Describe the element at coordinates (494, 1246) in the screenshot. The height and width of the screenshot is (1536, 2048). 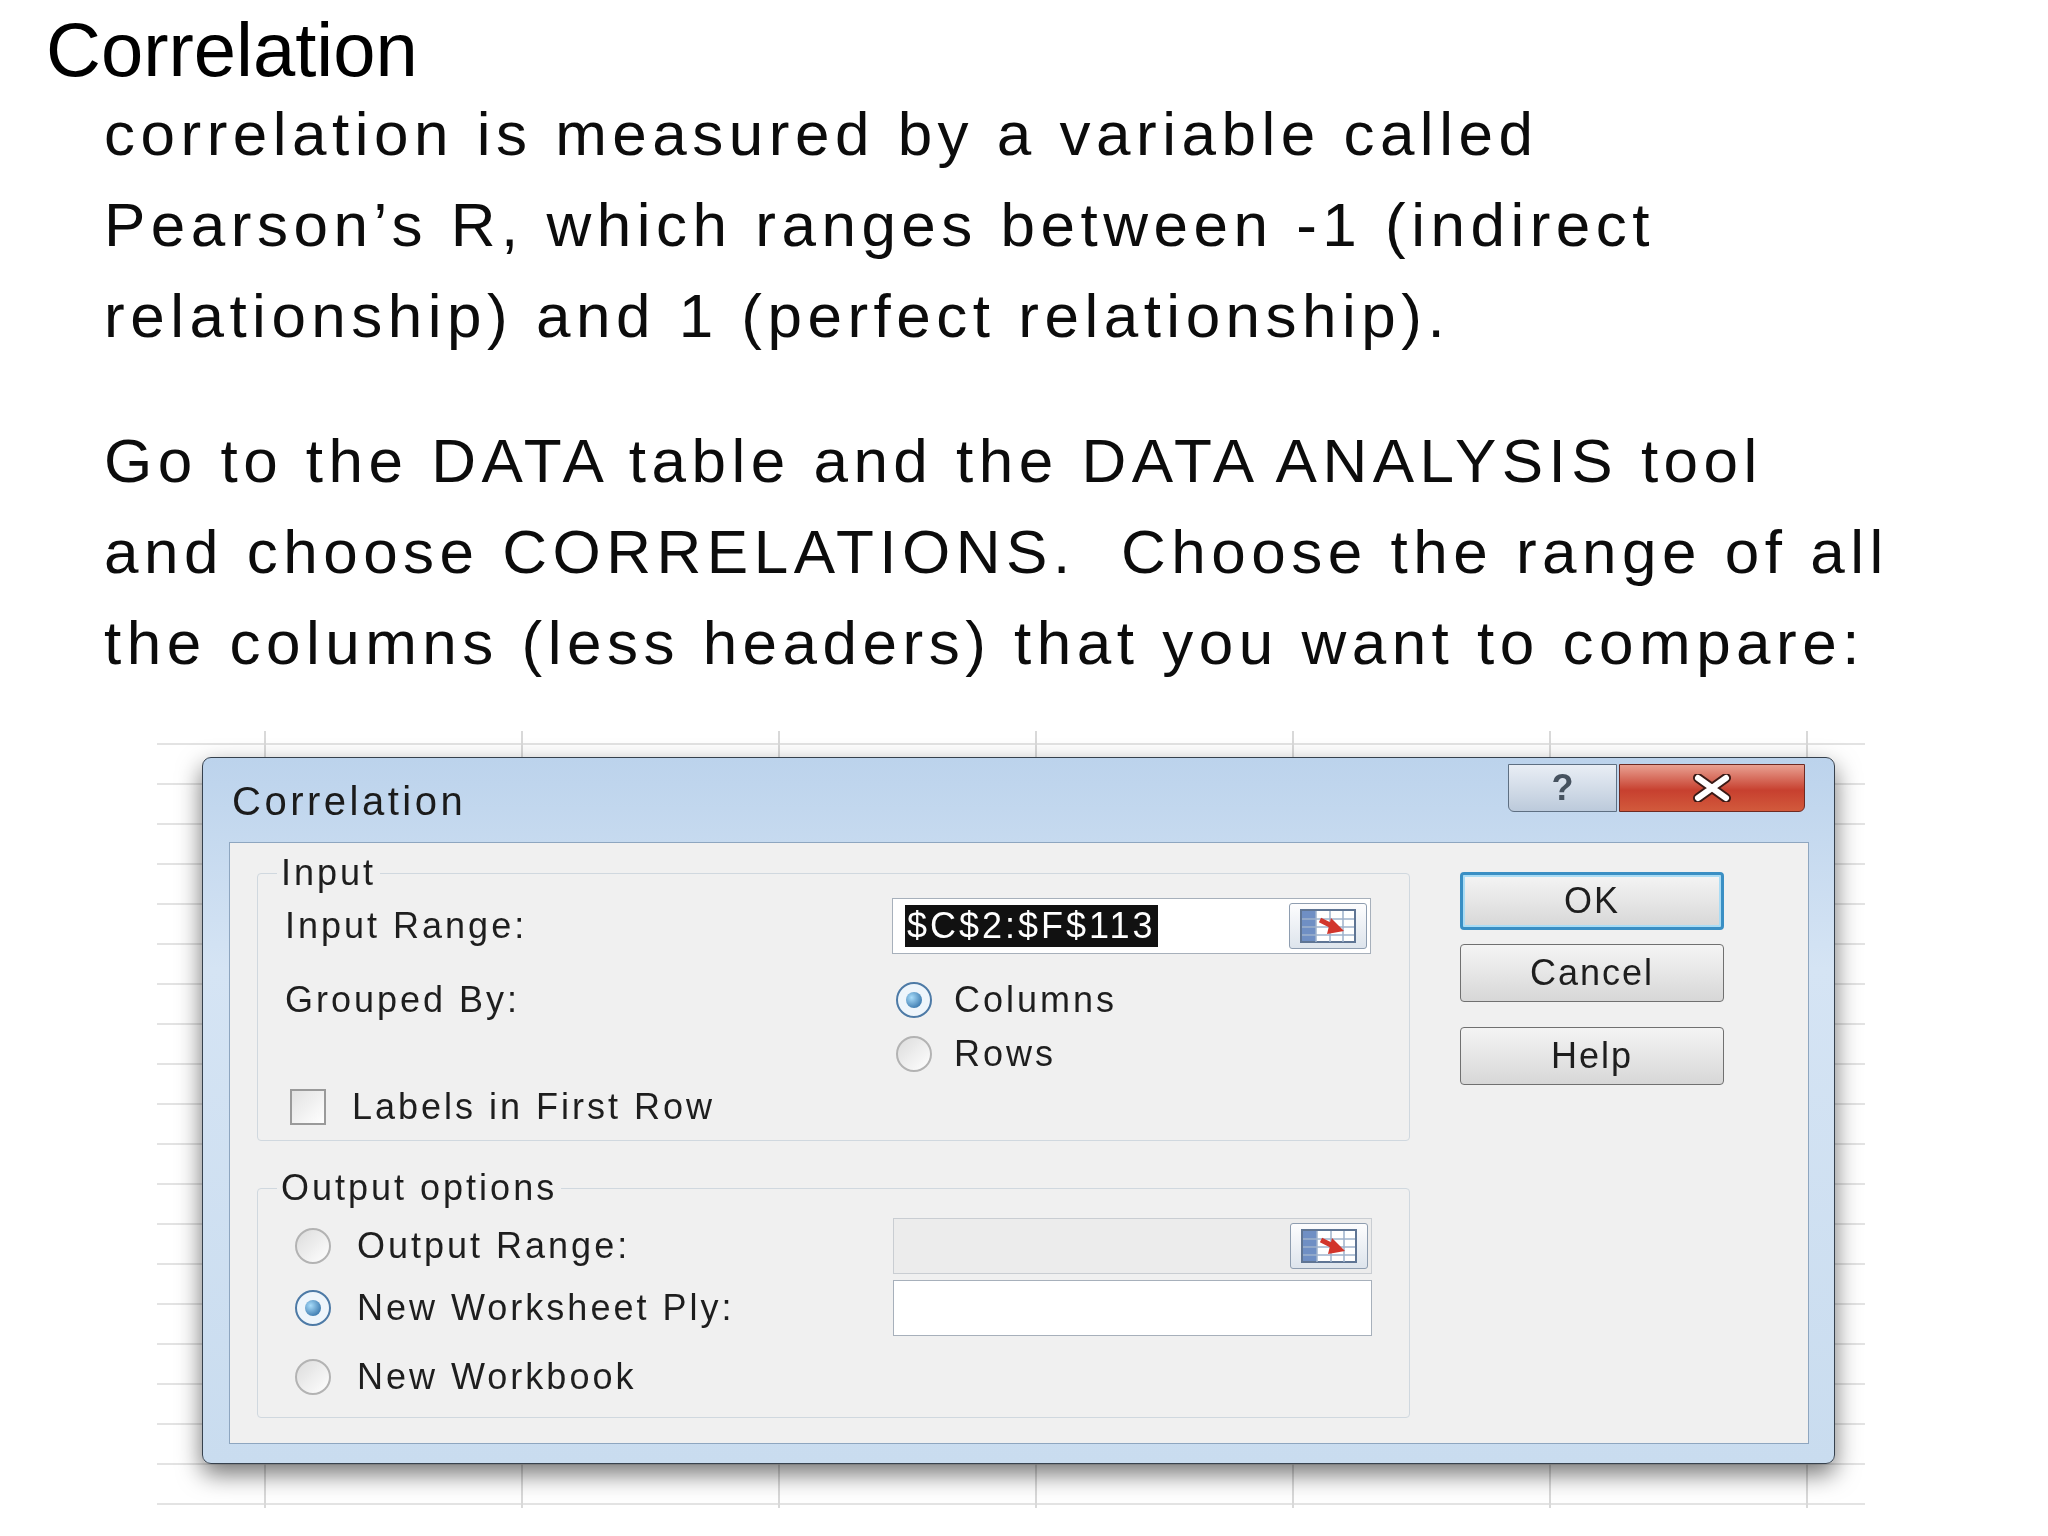
I see `option-label: Output Range:` at that location.